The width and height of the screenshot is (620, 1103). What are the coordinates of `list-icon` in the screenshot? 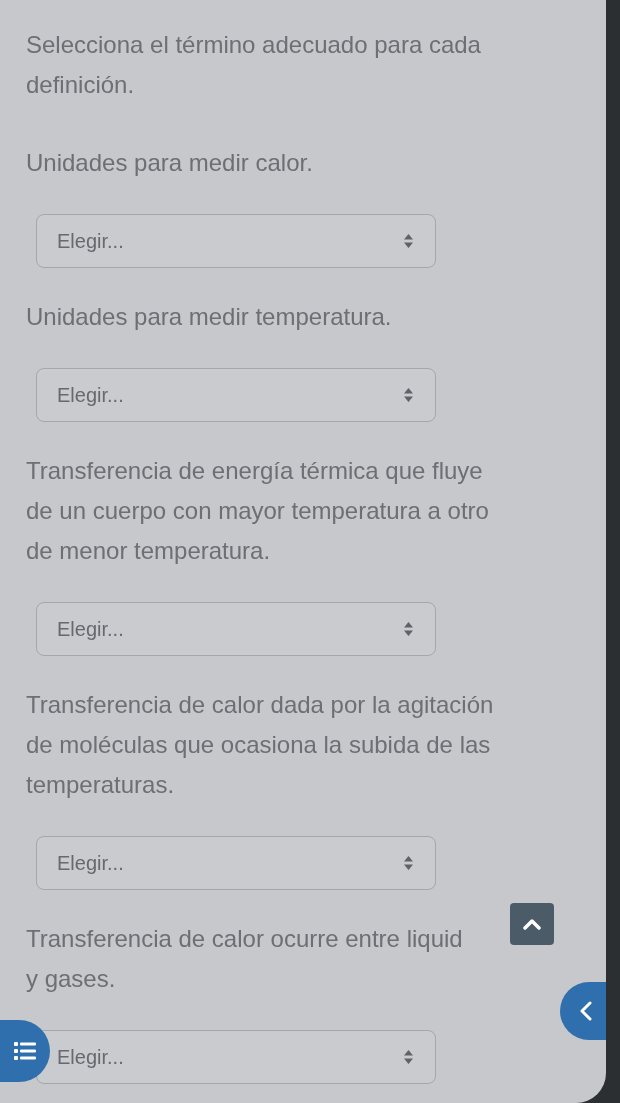 It's located at (25, 1051).